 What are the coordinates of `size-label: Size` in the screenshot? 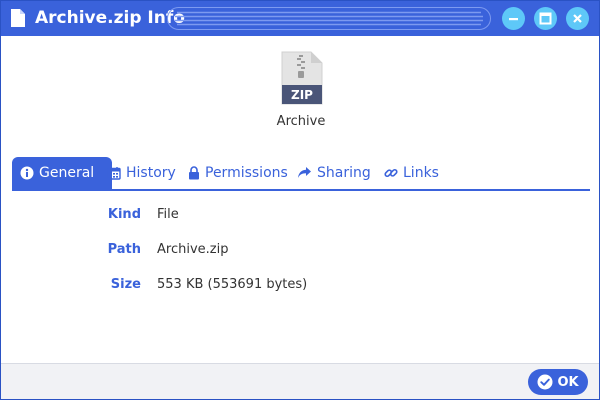 It's located at (125, 284).